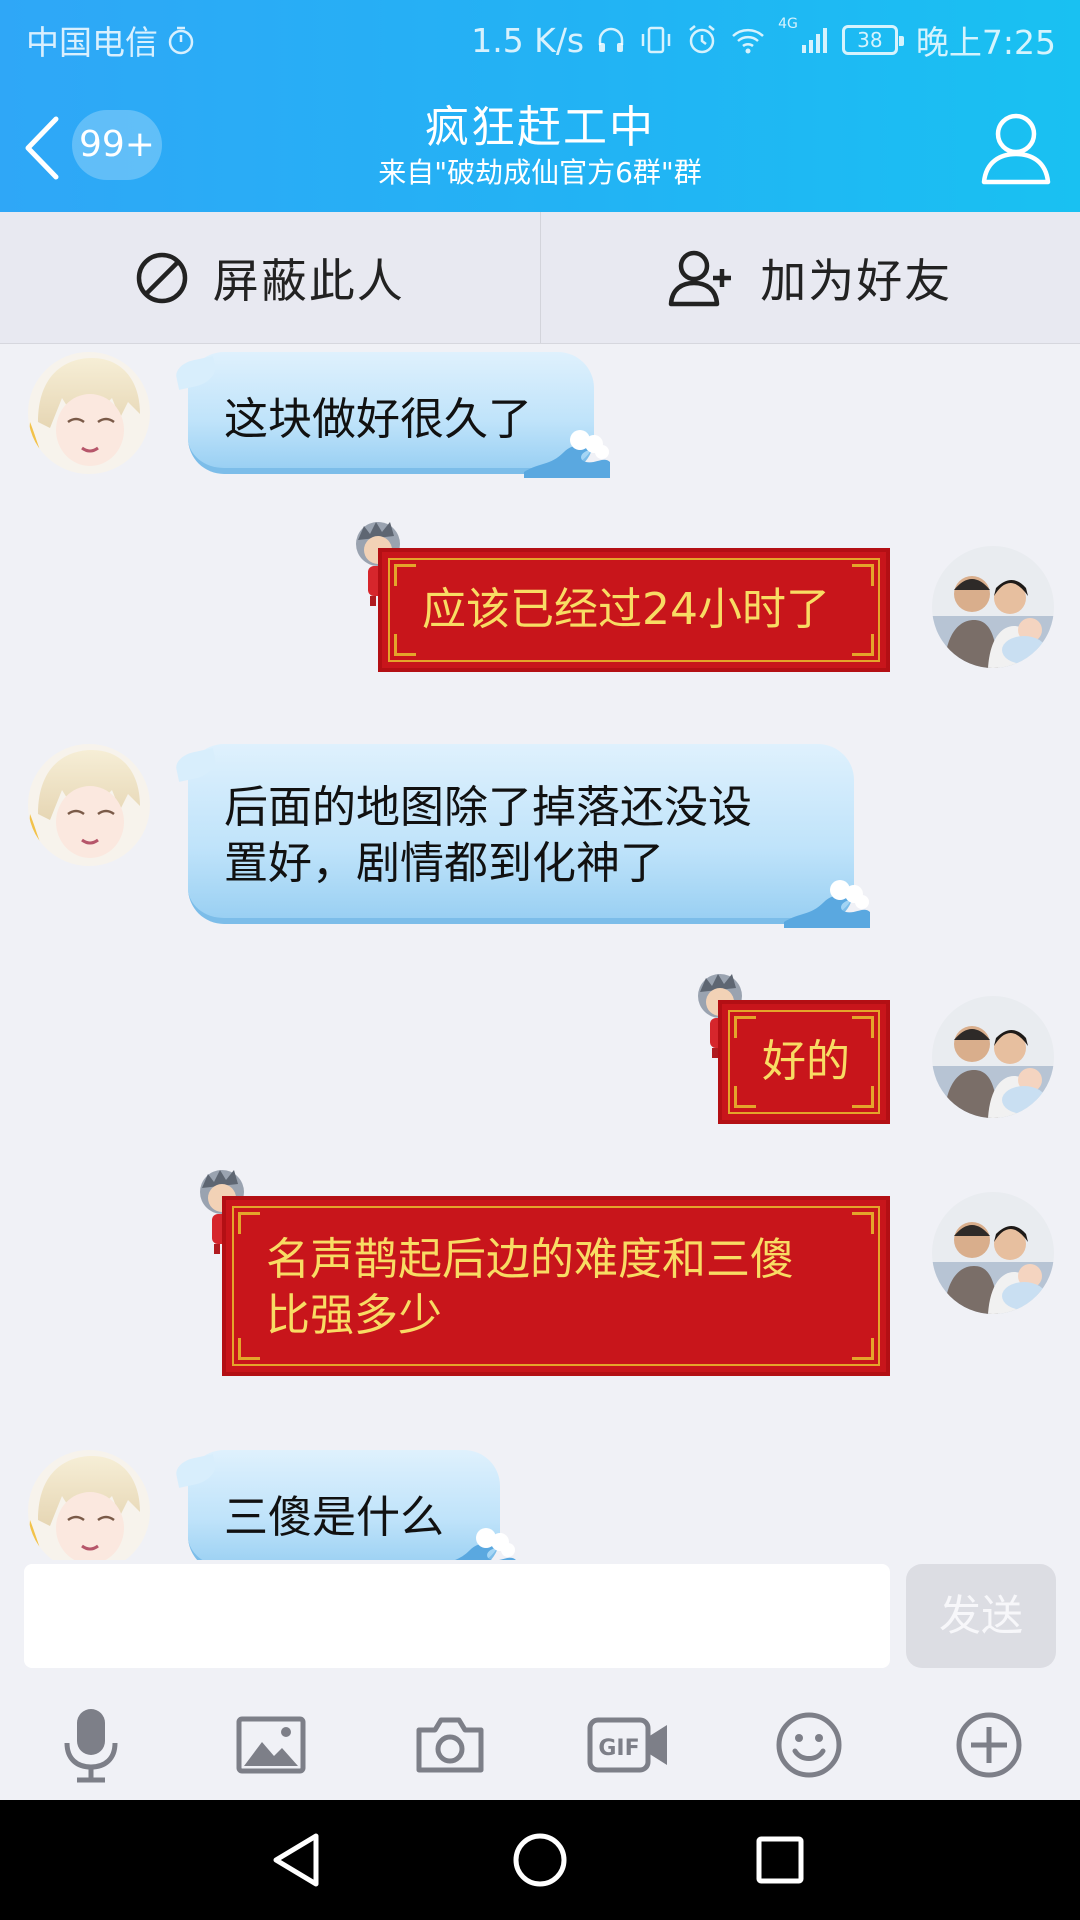 The width and height of the screenshot is (1080, 1920). I want to click on carrier-label: 中国电信, so click(92, 42).